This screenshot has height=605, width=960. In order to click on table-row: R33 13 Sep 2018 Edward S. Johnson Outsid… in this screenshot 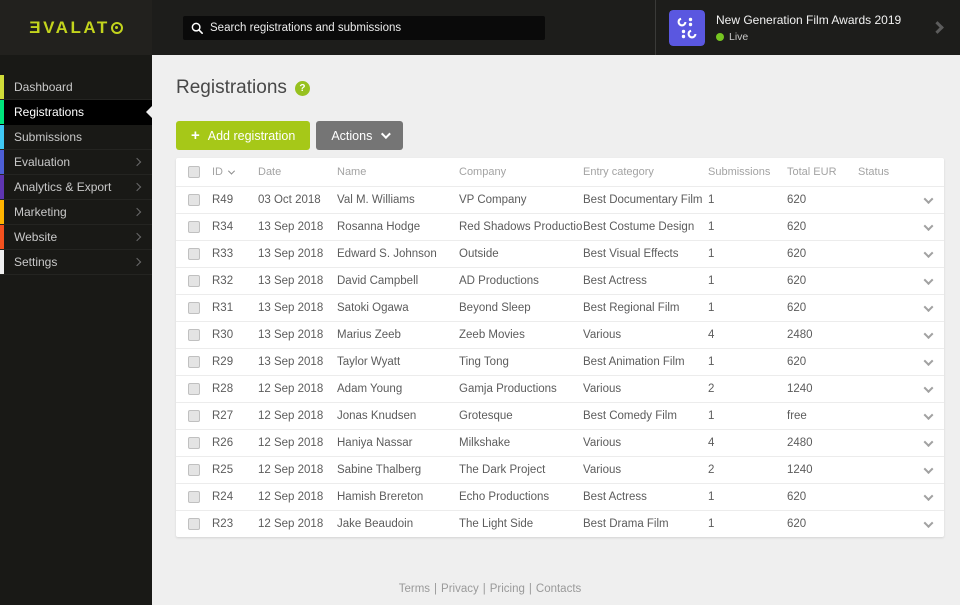, I will do `click(560, 253)`.